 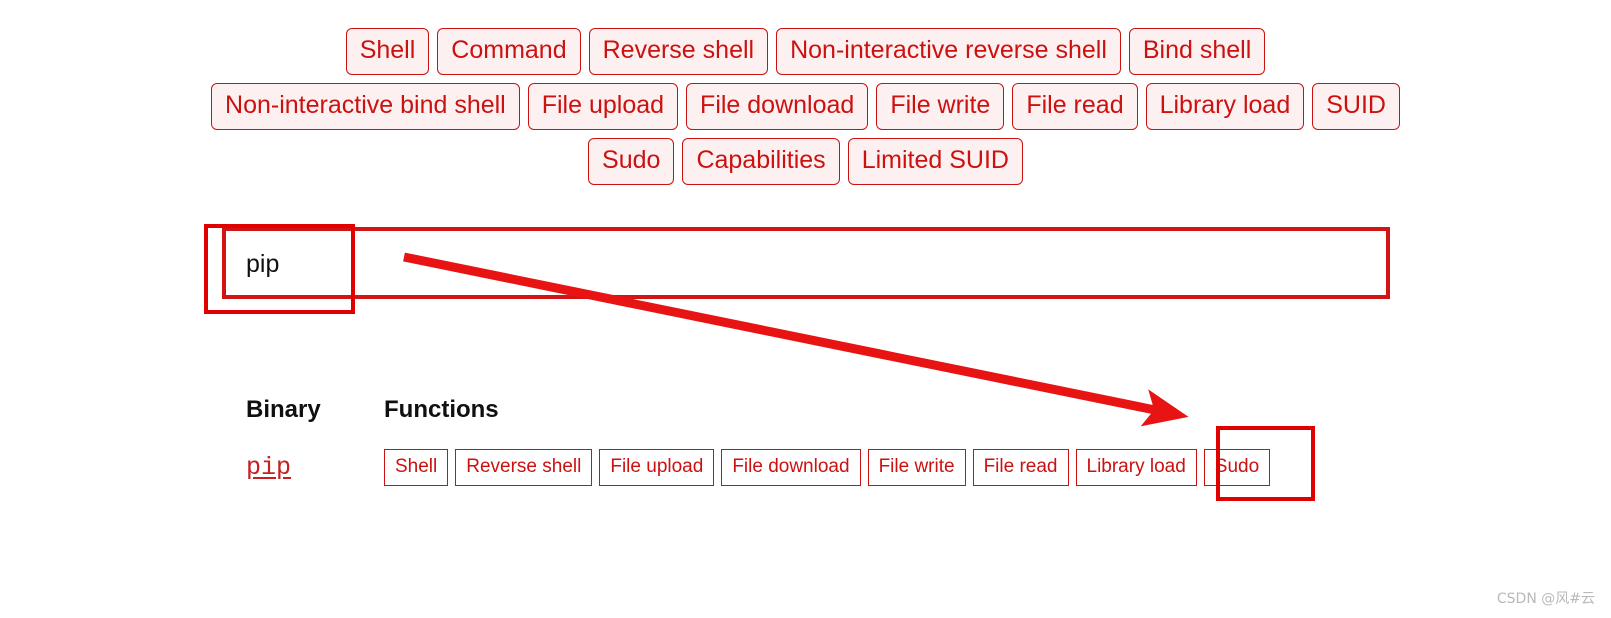 What do you see at coordinates (315, 467) in the screenshot?
I see `binary-link-pip: pip` at bounding box center [315, 467].